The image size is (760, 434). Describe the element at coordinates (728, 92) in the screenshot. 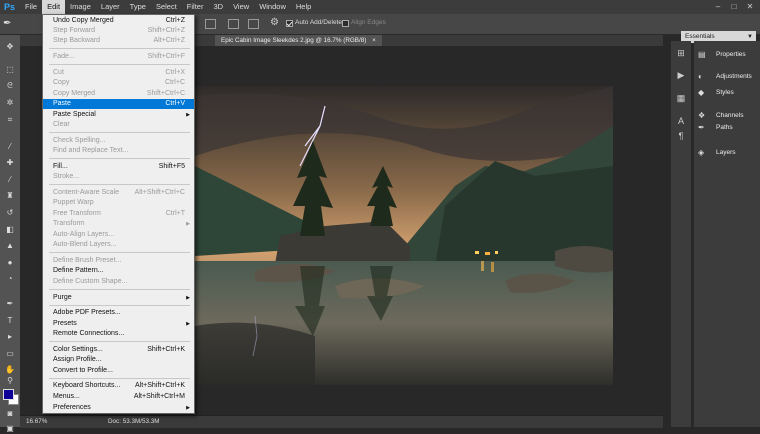

I see `panel-styles: ◆ Styles` at that location.